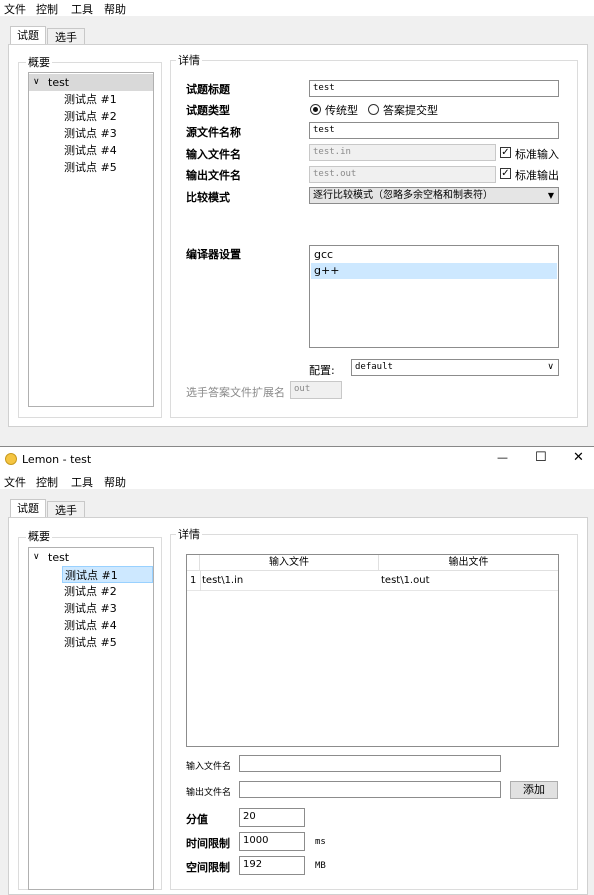 This screenshot has width=594, height=895. What do you see at coordinates (372, 650) in the screenshot?
I see `testcase-table: 输入文件 输出文件 1 test\1.in test\1.out` at bounding box center [372, 650].